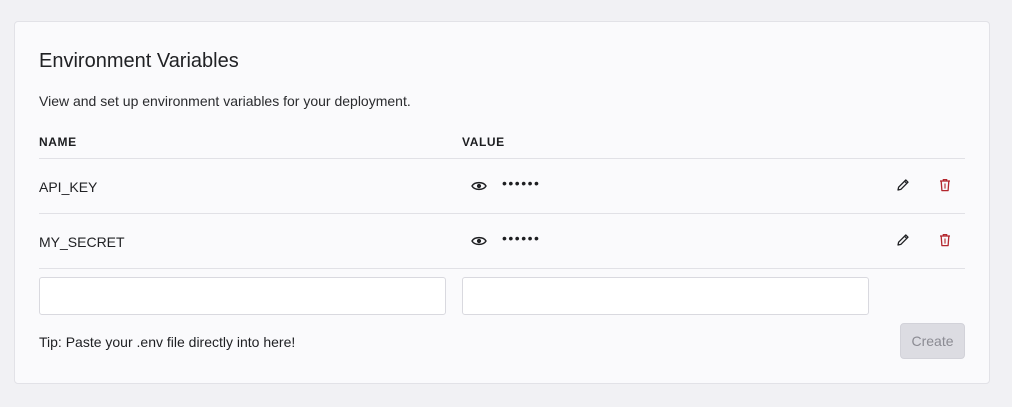  What do you see at coordinates (502, 268) in the screenshot?
I see `row-divider` at bounding box center [502, 268].